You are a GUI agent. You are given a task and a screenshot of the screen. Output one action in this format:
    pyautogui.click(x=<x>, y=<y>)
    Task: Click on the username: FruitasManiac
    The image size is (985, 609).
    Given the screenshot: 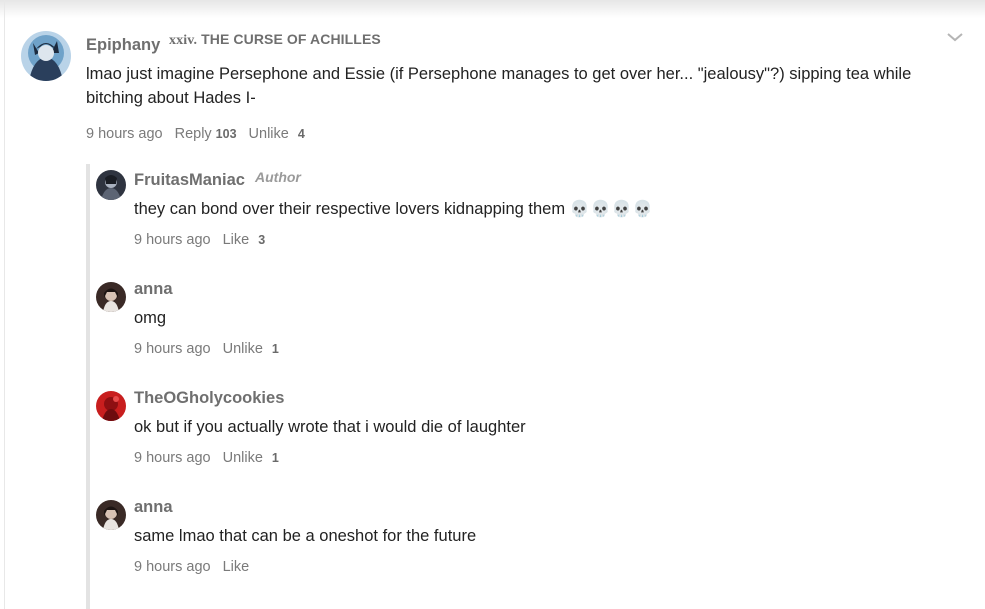 What is the action you would take?
    pyautogui.click(x=189, y=180)
    